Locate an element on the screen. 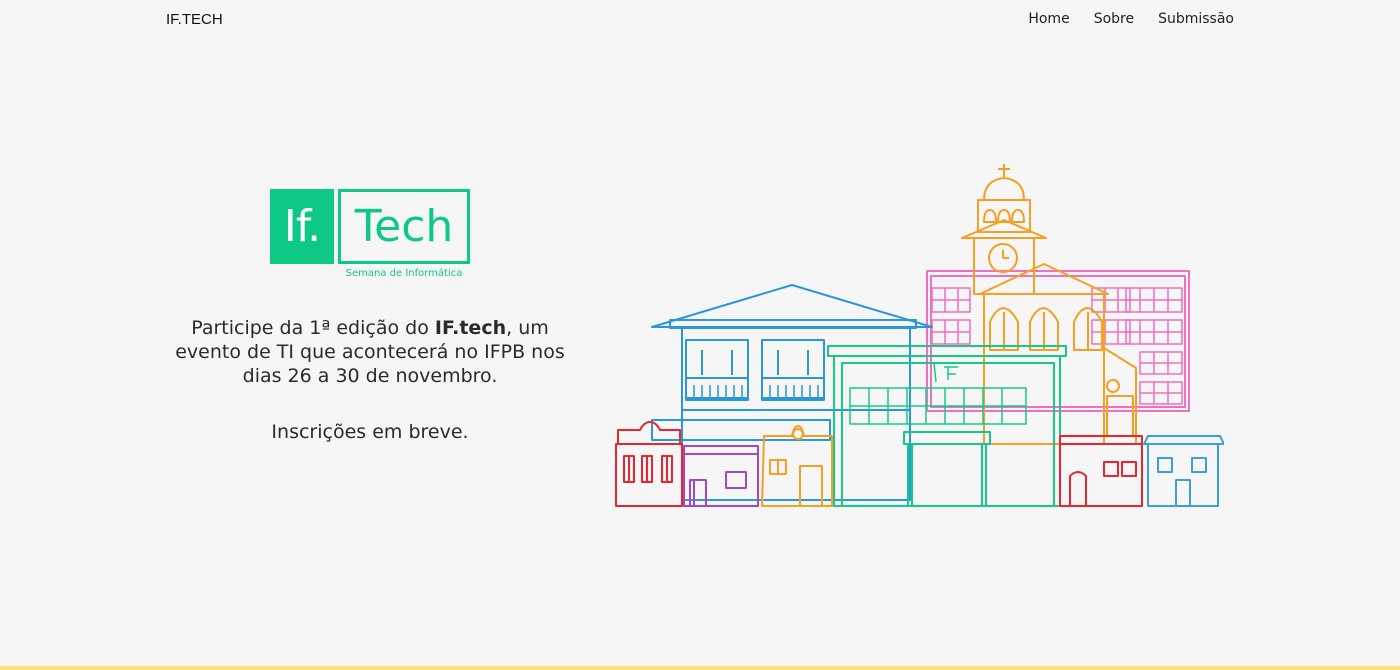 The height and width of the screenshot is (670, 1400). red-house-right is located at coordinates (1101, 471).